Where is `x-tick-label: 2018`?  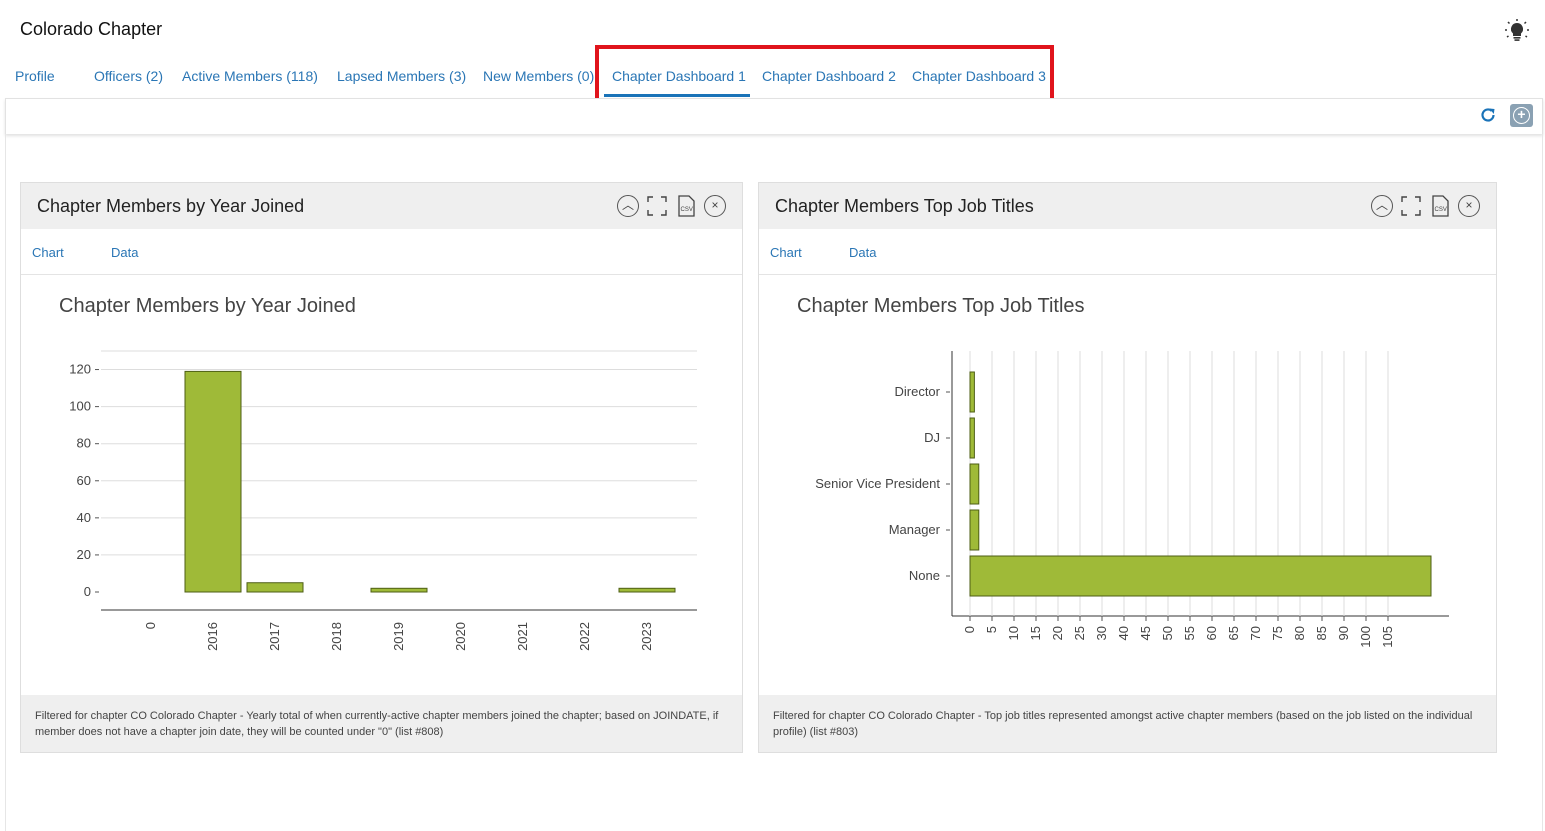
x-tick-label: 2018 is located at coordinates (336, 636).